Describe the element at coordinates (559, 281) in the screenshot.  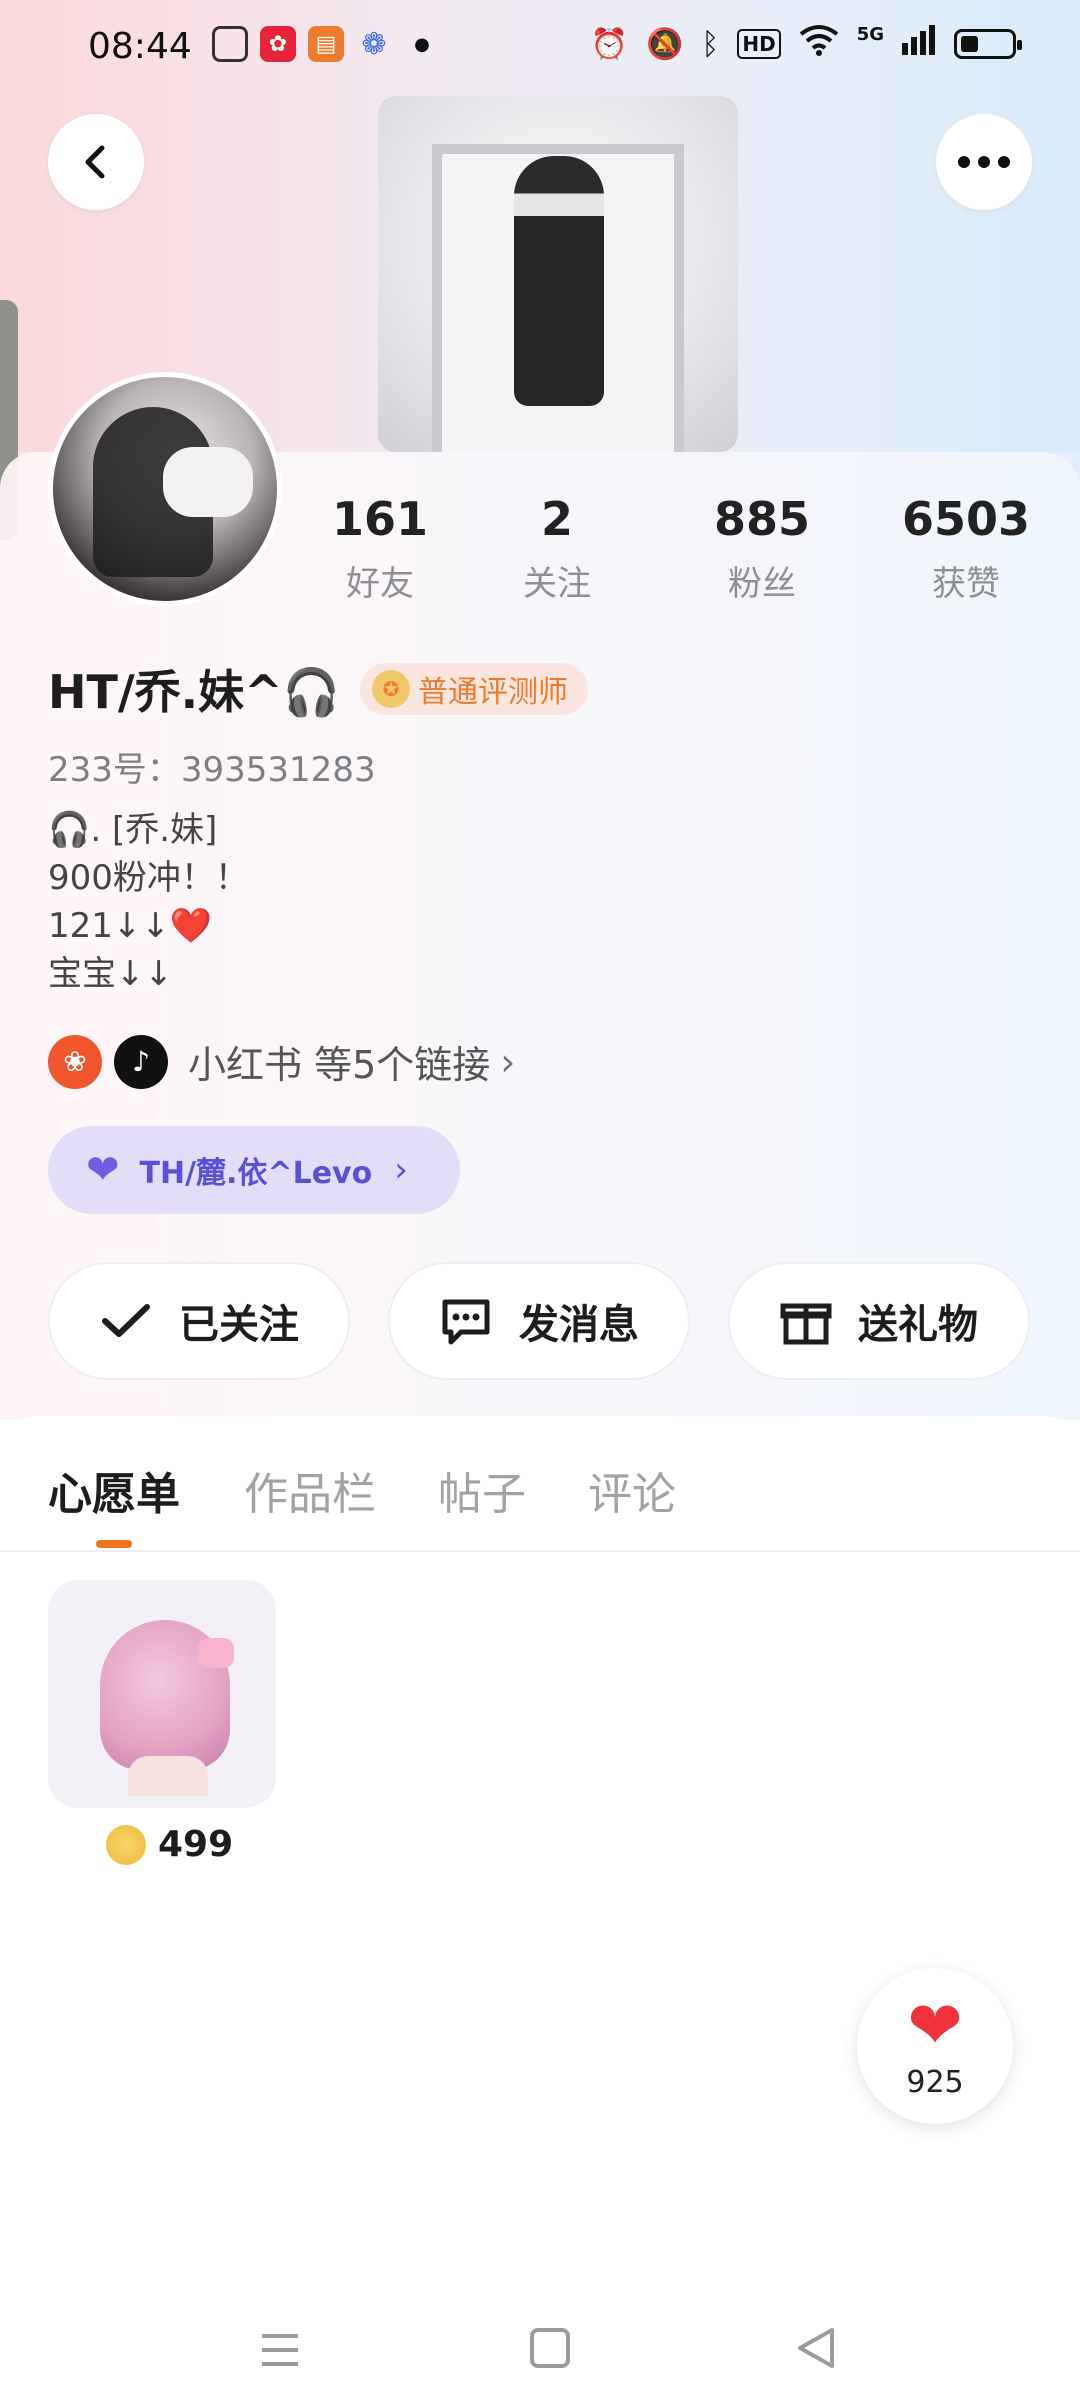
I see `banner-figure` at that location.